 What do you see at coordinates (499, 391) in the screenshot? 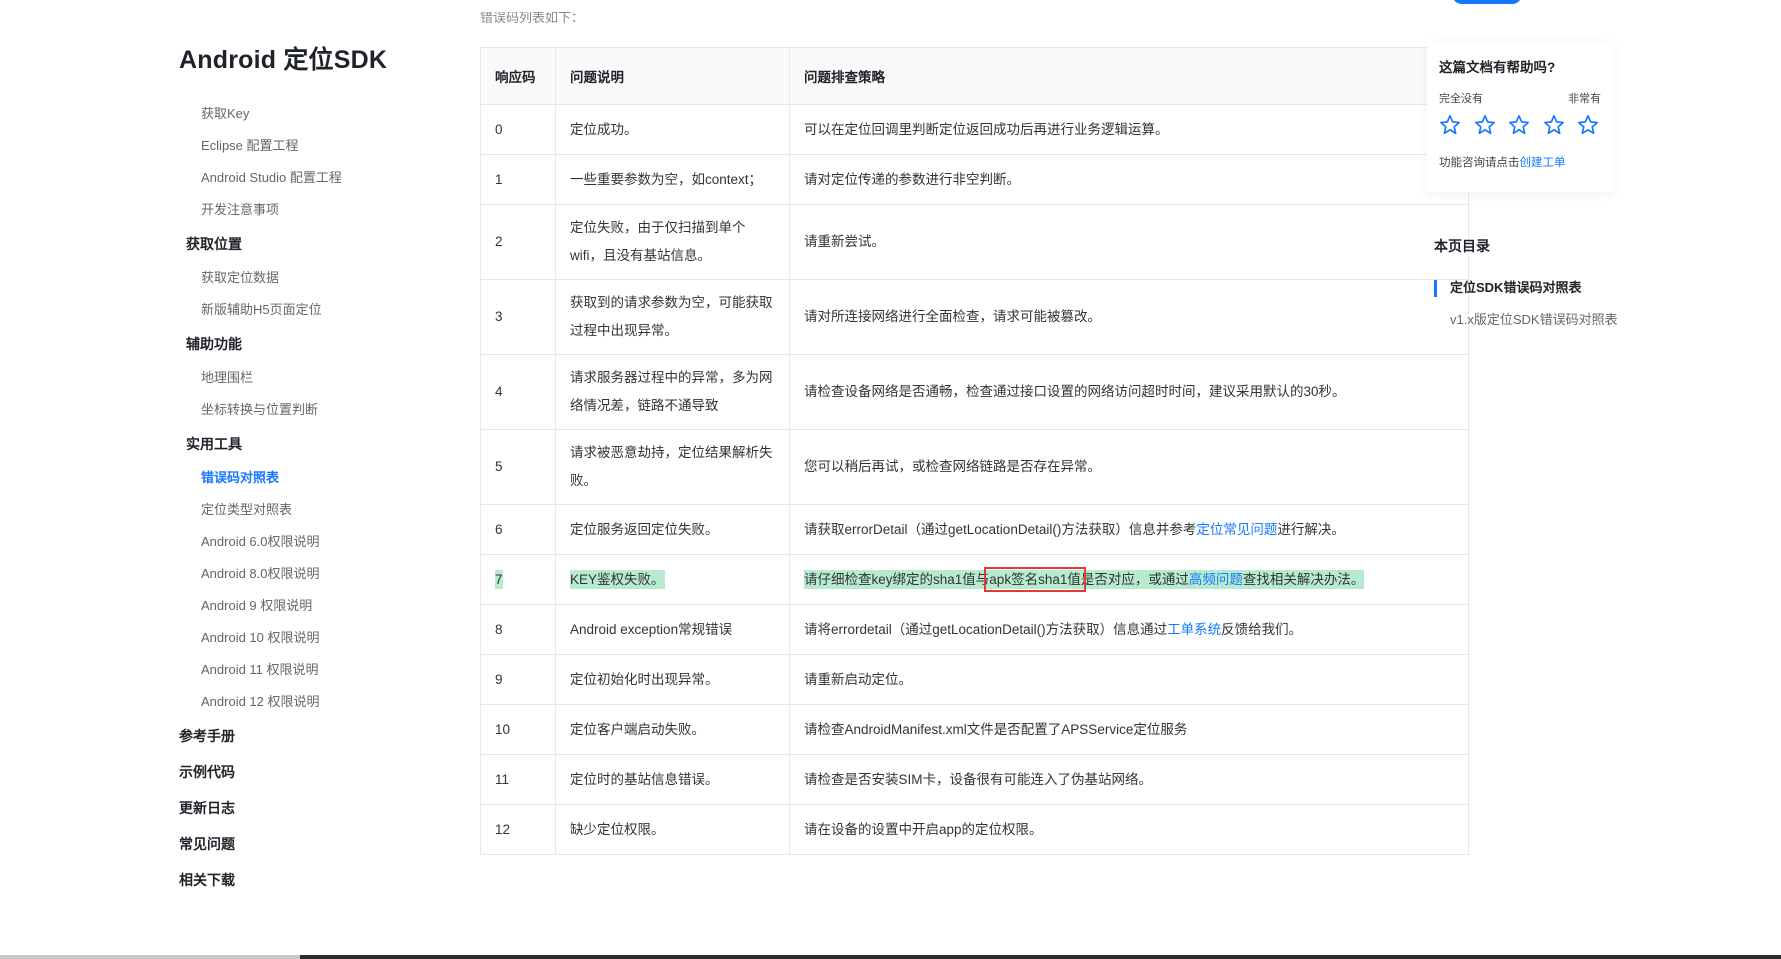
I see `code-text: 4` at bounding box center [499, 391].